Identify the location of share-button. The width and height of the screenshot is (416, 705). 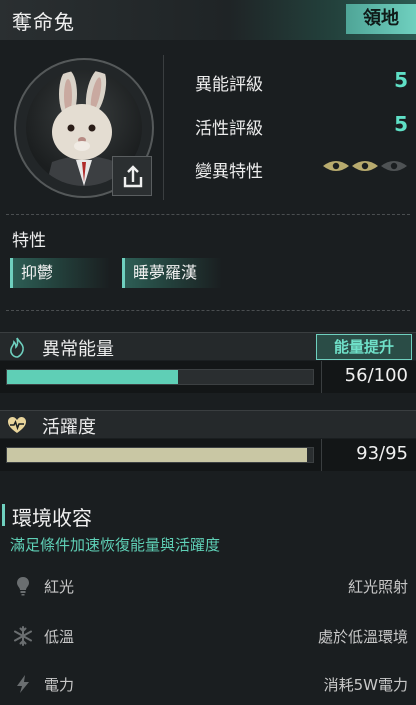
(132, 176).